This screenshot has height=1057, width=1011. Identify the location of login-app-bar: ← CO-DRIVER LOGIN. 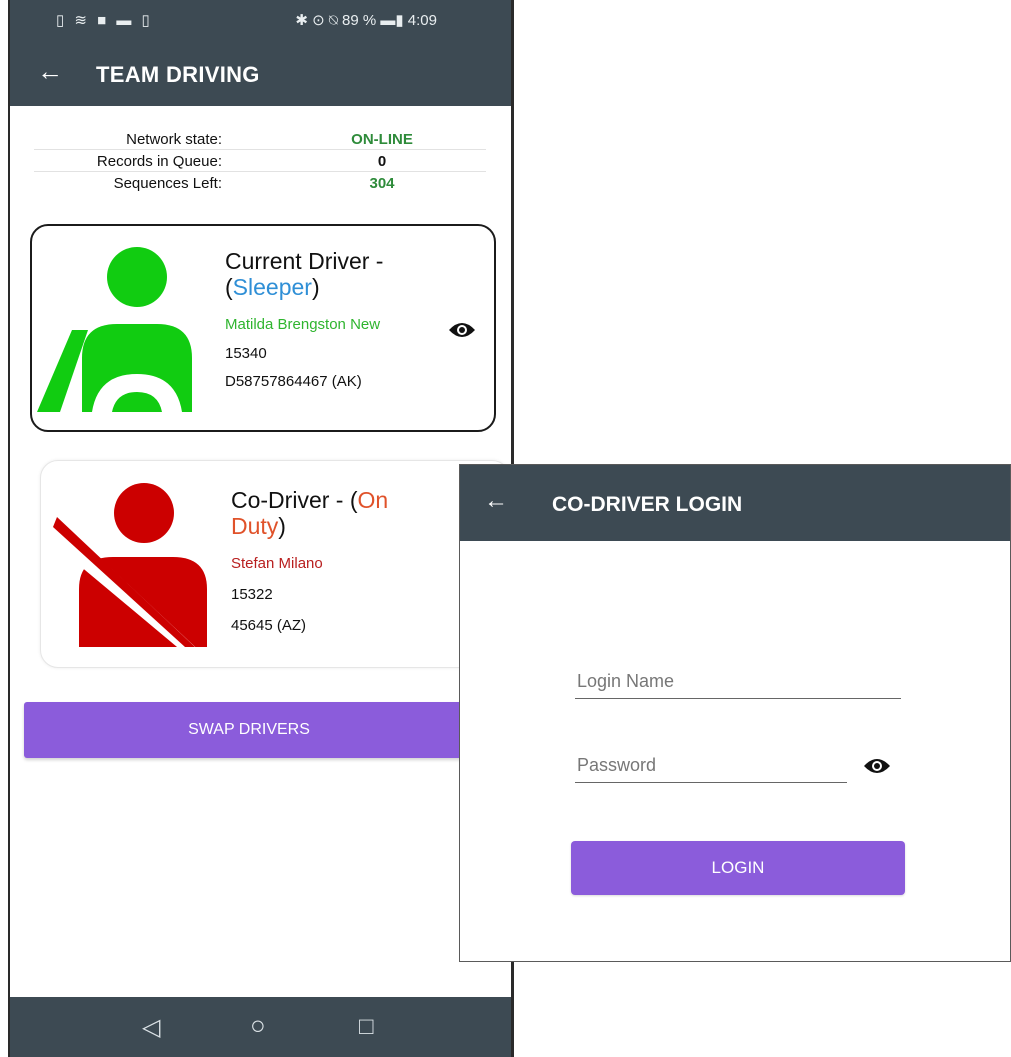
(735, 503).